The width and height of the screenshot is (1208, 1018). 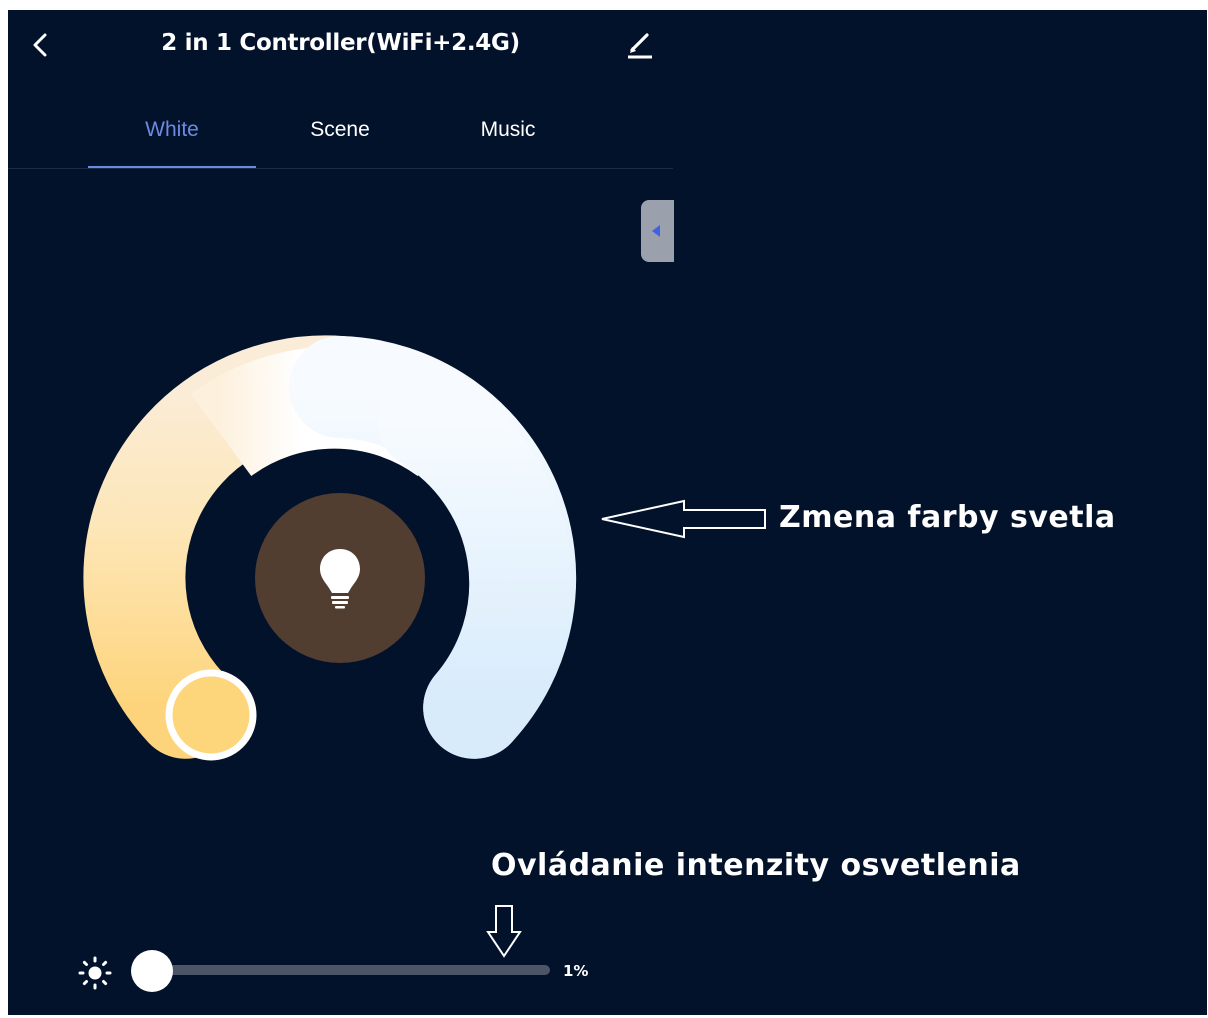 I want to click on annotation-color-change: Zmena farby svetla, so click(x=947, y=517).